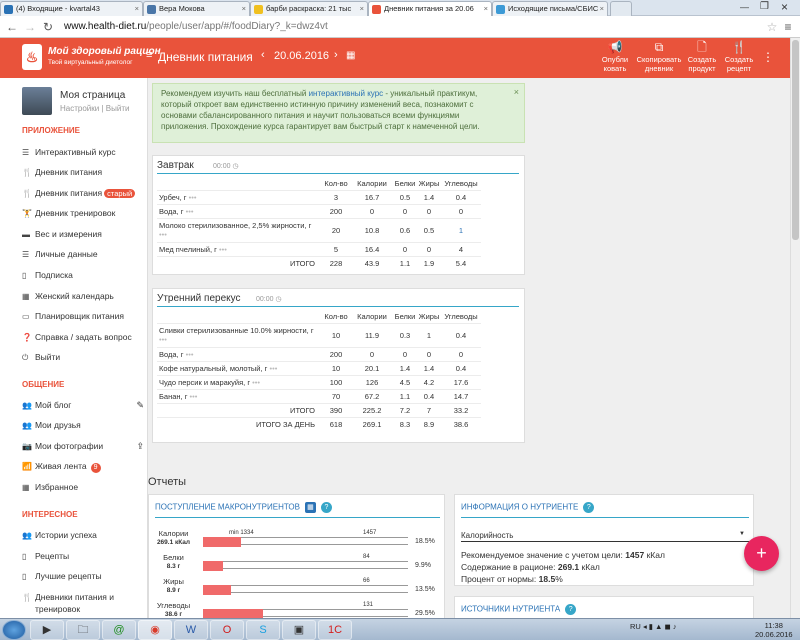  I want to click on course-link: интерактивный курс, so click(346, 93).